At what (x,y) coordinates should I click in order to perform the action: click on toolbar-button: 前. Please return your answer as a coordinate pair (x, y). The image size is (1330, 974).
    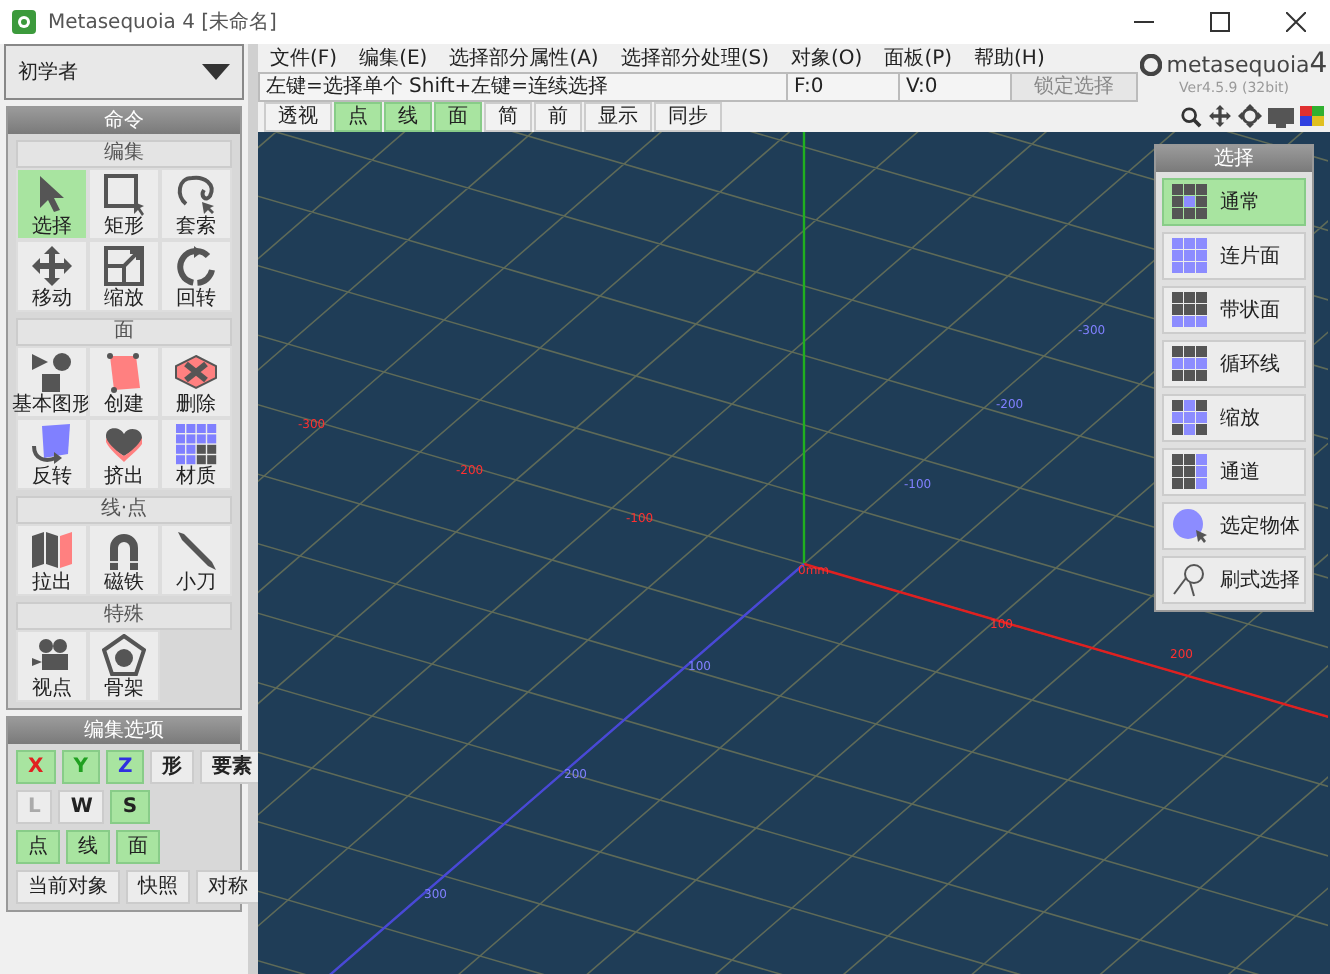
    Looking at the image, I should click on (558, 116).